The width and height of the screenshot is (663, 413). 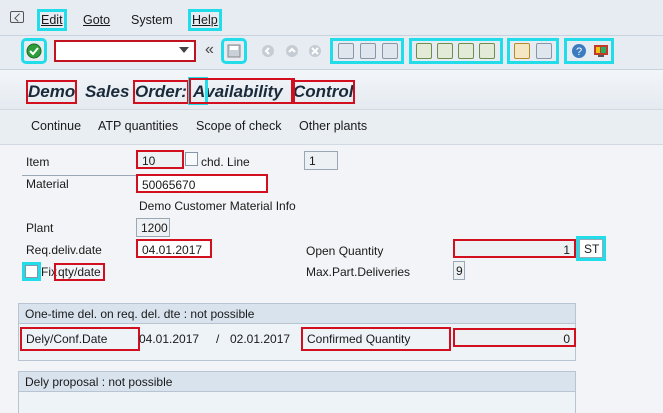 What do you see at coordinates (358, 272) in the screenshot?
I see `max-part-deliveries-label: Max.Part.Deliveries` at bounding box center [358, 272].